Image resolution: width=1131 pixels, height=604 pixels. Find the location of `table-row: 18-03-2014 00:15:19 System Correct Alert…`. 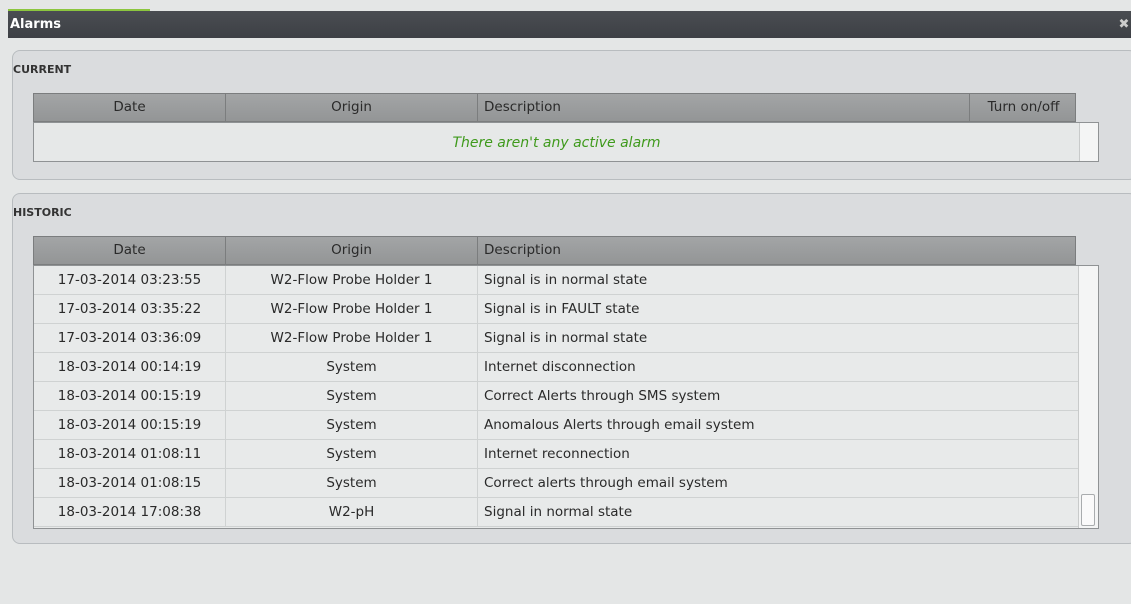

table-row: 18-03-2014 00:15:19 System Correct Alert… is located at coordinates (556, 396).